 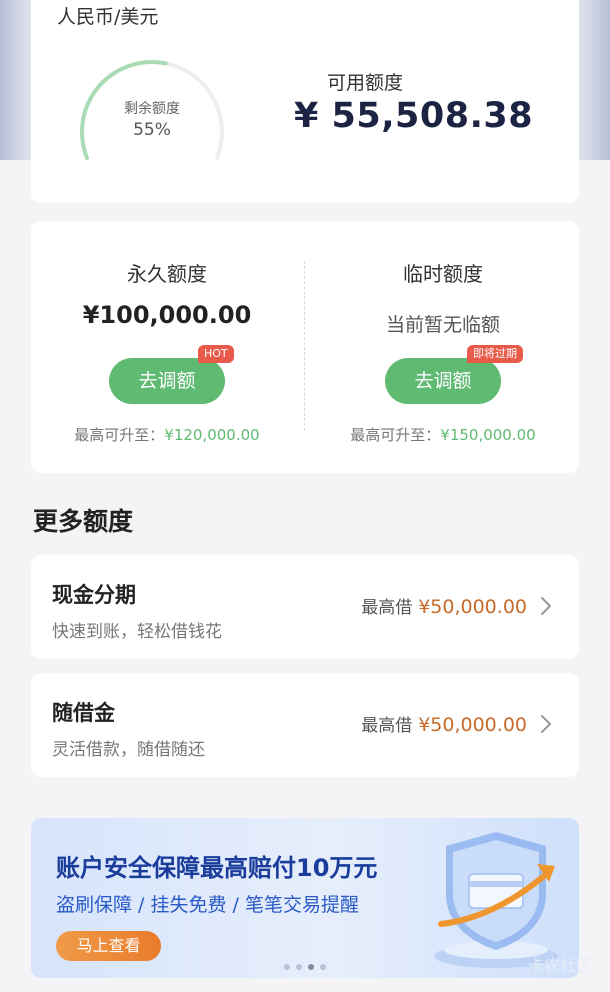 I want to click on security-banner: 账户安全保障最高赔付10万元 盗刷保障 / 挂失免费 / 笔笔交易提醒 马上查看, so click(x=305, y=898).